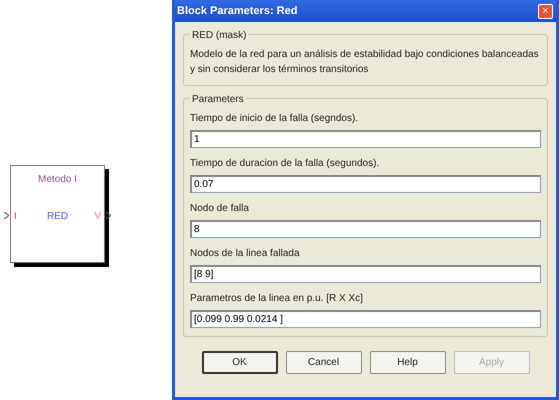 This screenshot has width=559, height=400. Describe the element at coordinates (275, 119) in the screenshot. I see `field-label: Tiempo de inicio de la falla (segndos).` at that location.